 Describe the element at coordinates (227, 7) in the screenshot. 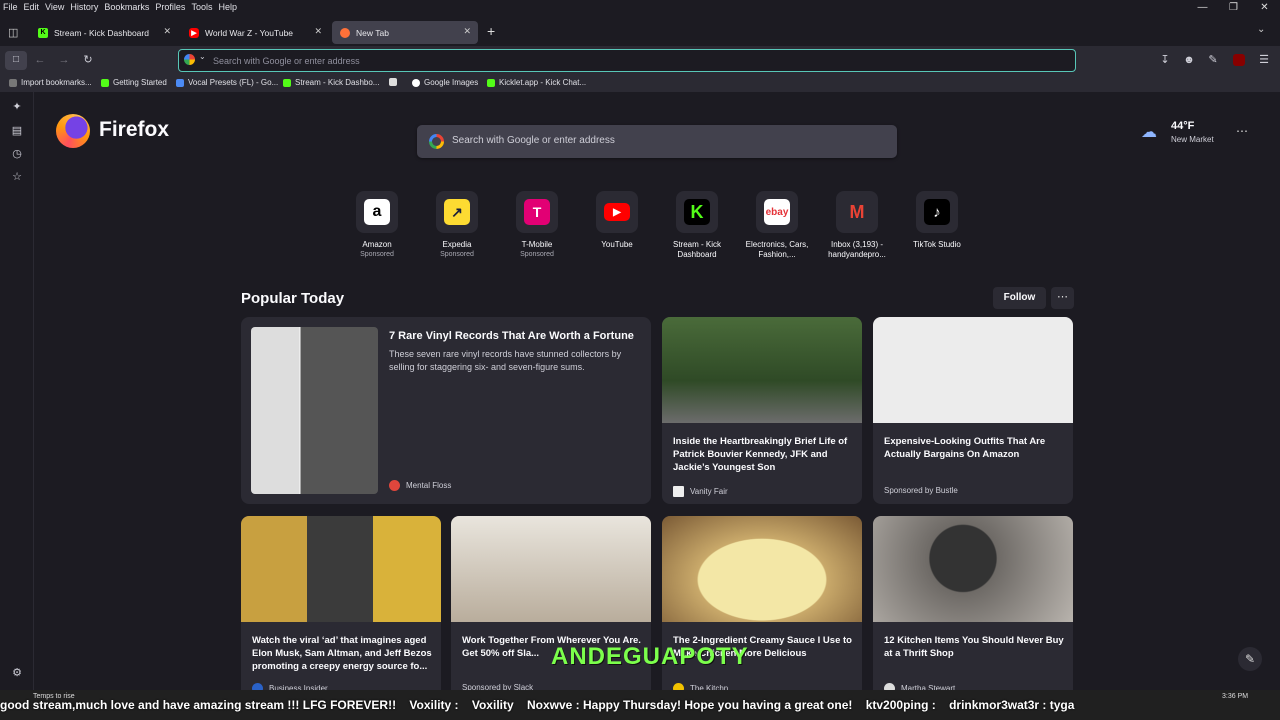

I see `menu-help: Help` at that location.